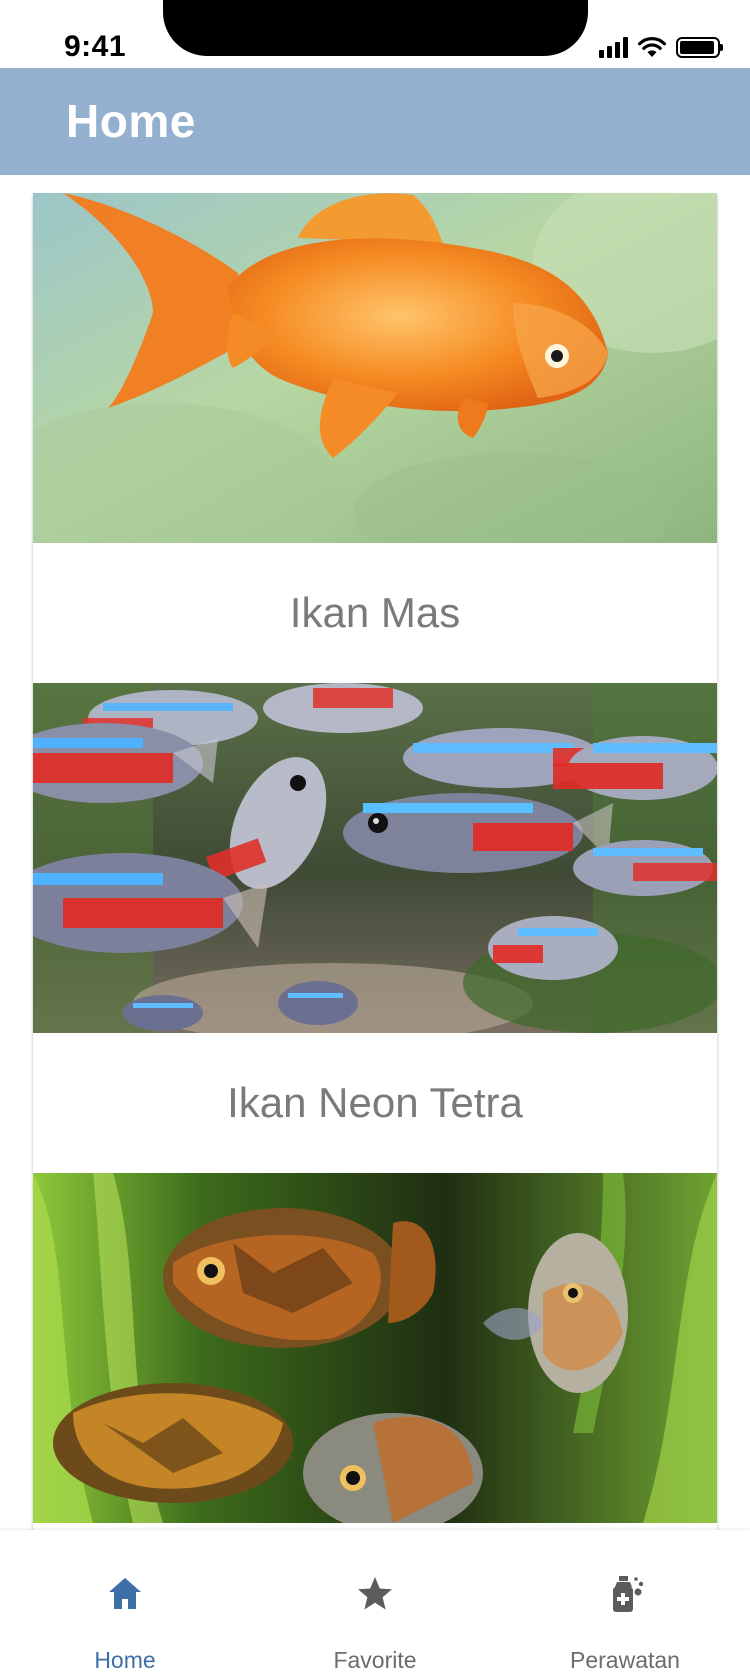 The width and height of the screenshot is (750, 1680). Describe the element at coordinates (375, 1102) in the screenshot. I see `fish-name-label: Ikan Neon Tetra` at that location.